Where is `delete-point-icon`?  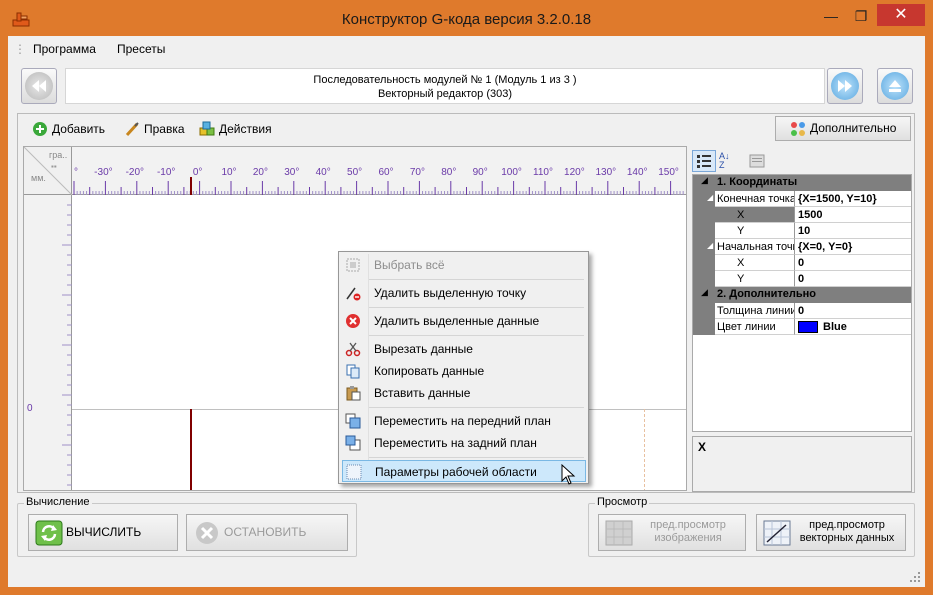
delete-point-icon is located at coordinates (353, 294).